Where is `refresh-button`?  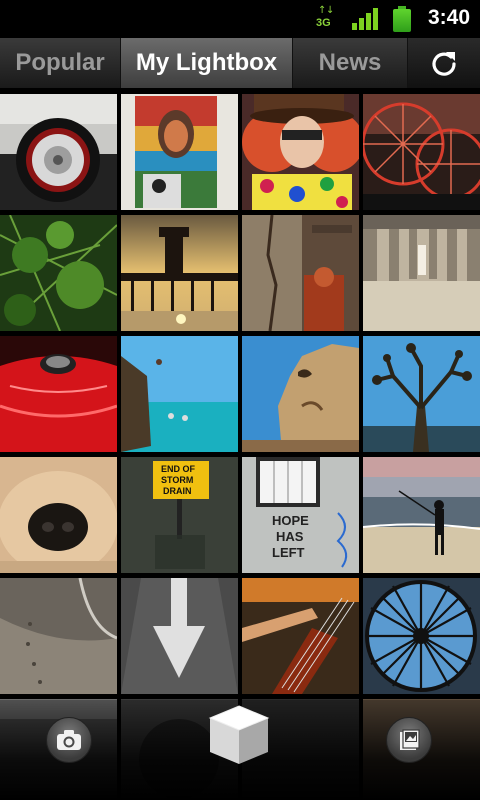 refresh-button is located at coordinates (444, 63).